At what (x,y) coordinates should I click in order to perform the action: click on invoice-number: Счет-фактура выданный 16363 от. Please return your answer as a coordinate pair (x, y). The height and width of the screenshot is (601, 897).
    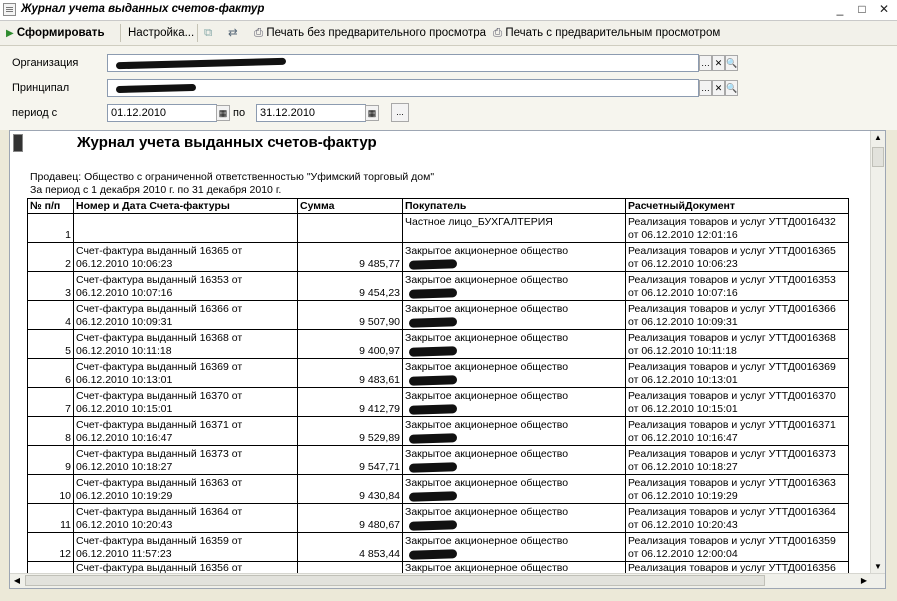
    Looking at the image, I should click on (159, 483).